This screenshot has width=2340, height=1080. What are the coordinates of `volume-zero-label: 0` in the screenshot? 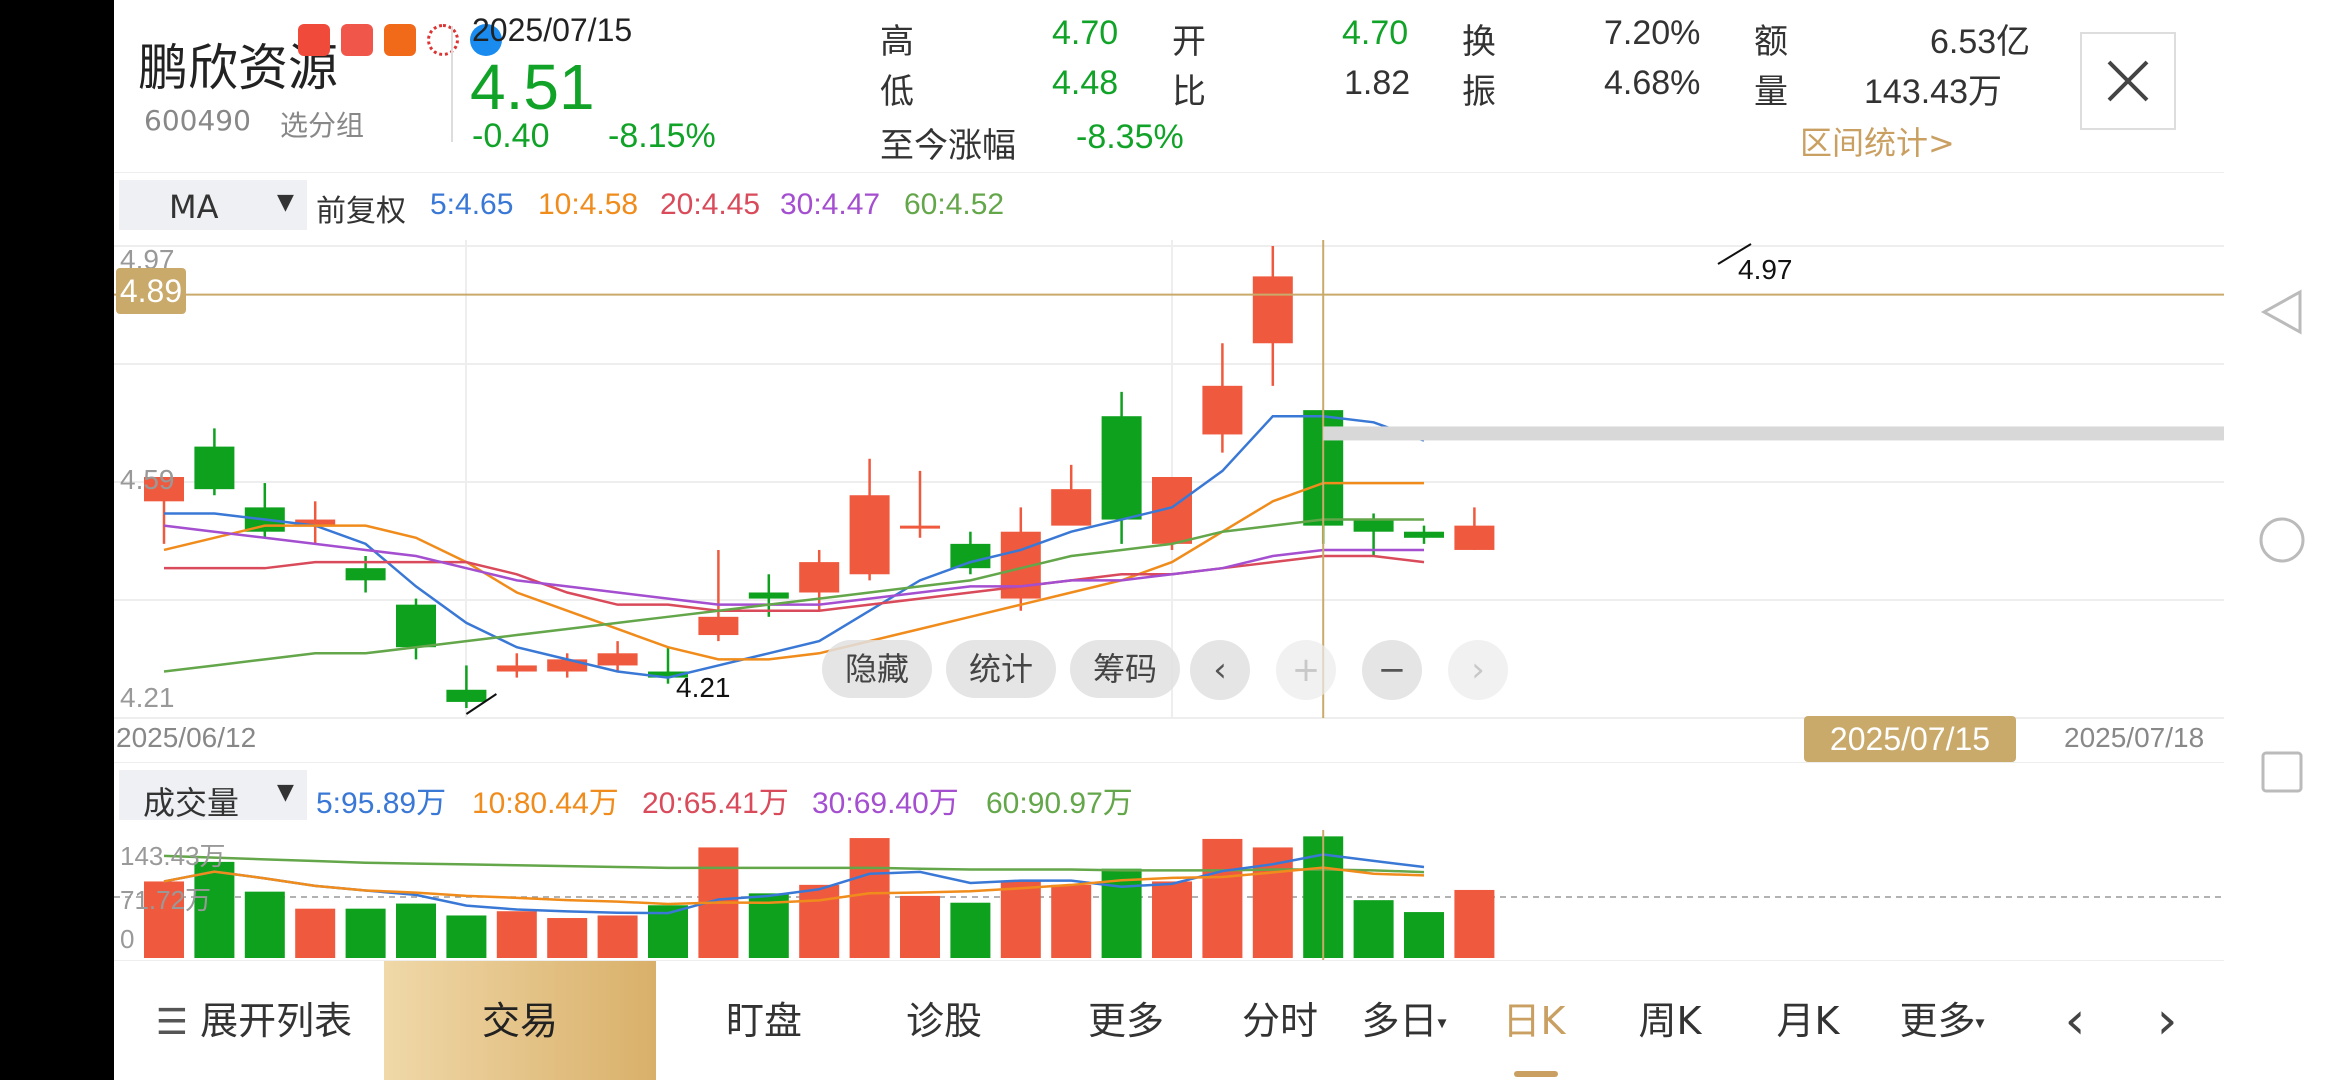 It's located at (127, 939).